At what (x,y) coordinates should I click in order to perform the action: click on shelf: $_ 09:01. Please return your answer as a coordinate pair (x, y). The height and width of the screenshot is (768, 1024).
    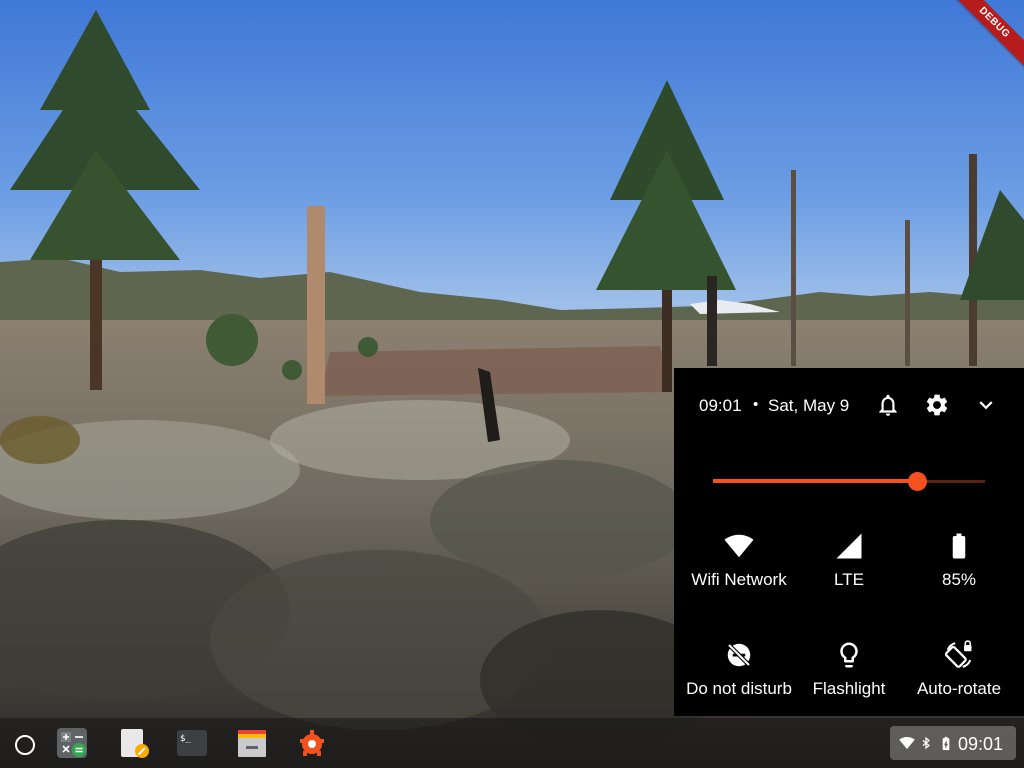
    Looking at the image, I should click on (512, 743).